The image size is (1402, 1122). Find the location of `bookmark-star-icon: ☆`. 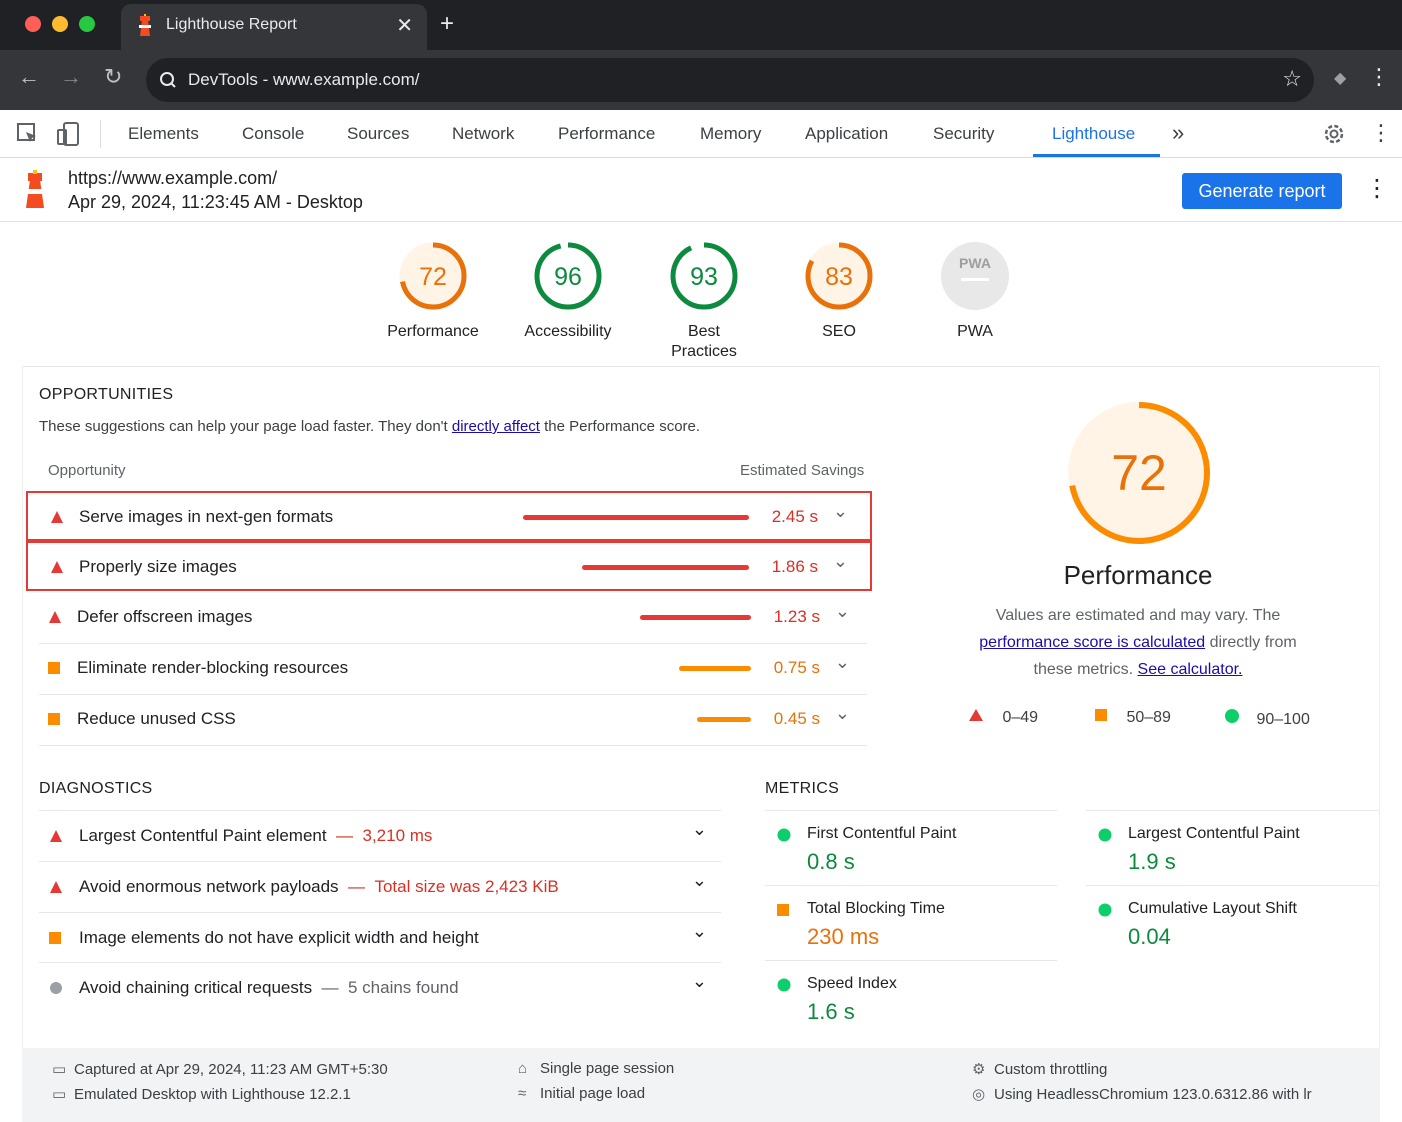

bookmark-star-icon: ☆ is located at coordinates (1292, 79).